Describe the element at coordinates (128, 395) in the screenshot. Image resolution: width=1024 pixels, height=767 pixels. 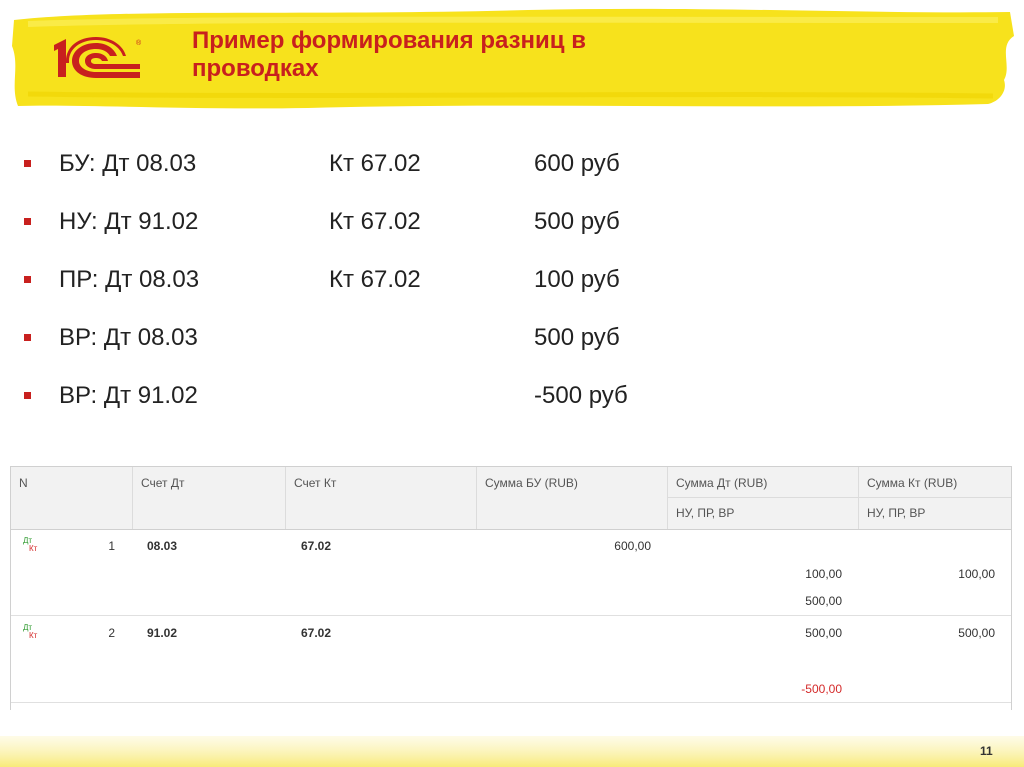
I see `bullet-label: ВР: Дт 91.02` at that location.